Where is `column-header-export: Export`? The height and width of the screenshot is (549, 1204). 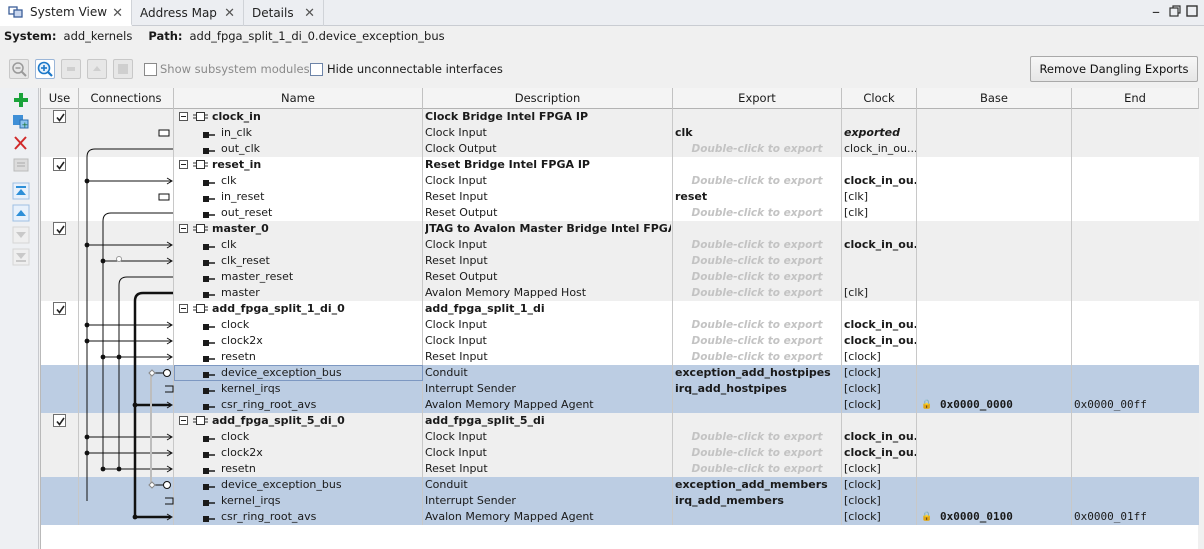 column-header-export: Export is located at coordinates (757, 98).